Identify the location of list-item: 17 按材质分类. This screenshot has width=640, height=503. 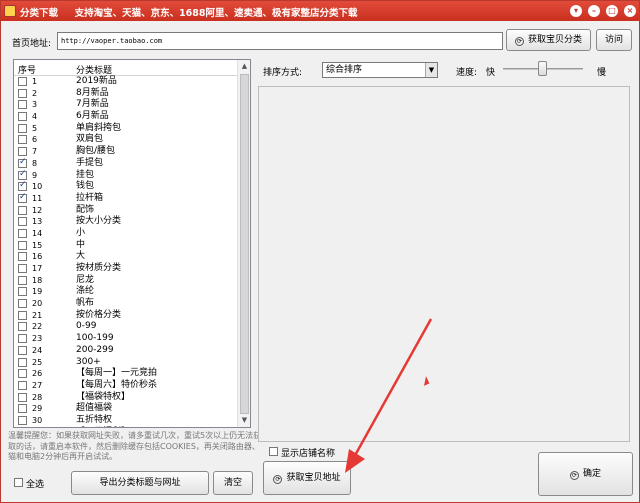
(126, 269).